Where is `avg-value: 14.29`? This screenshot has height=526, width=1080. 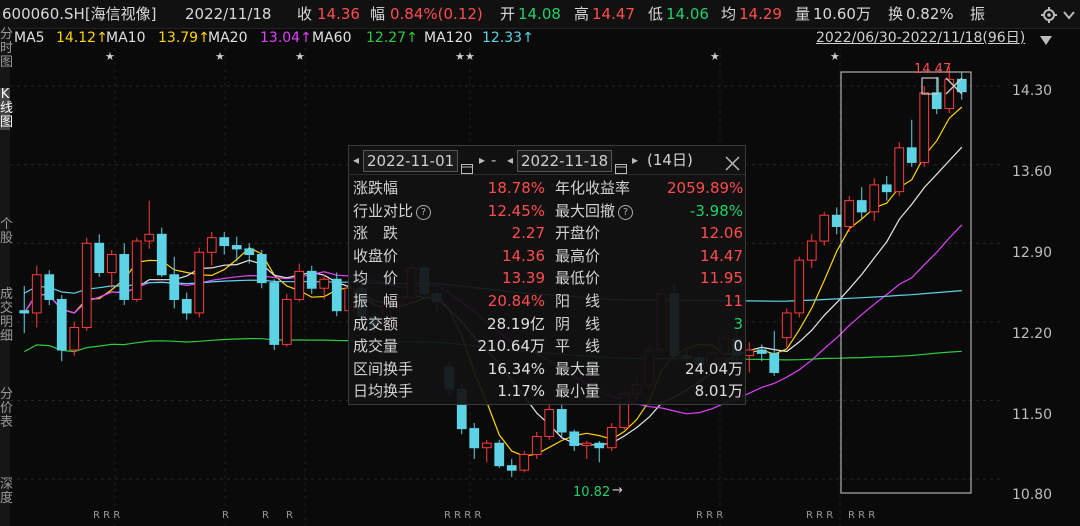 avg-value: 14.29 is located at coordinates (760, 14).